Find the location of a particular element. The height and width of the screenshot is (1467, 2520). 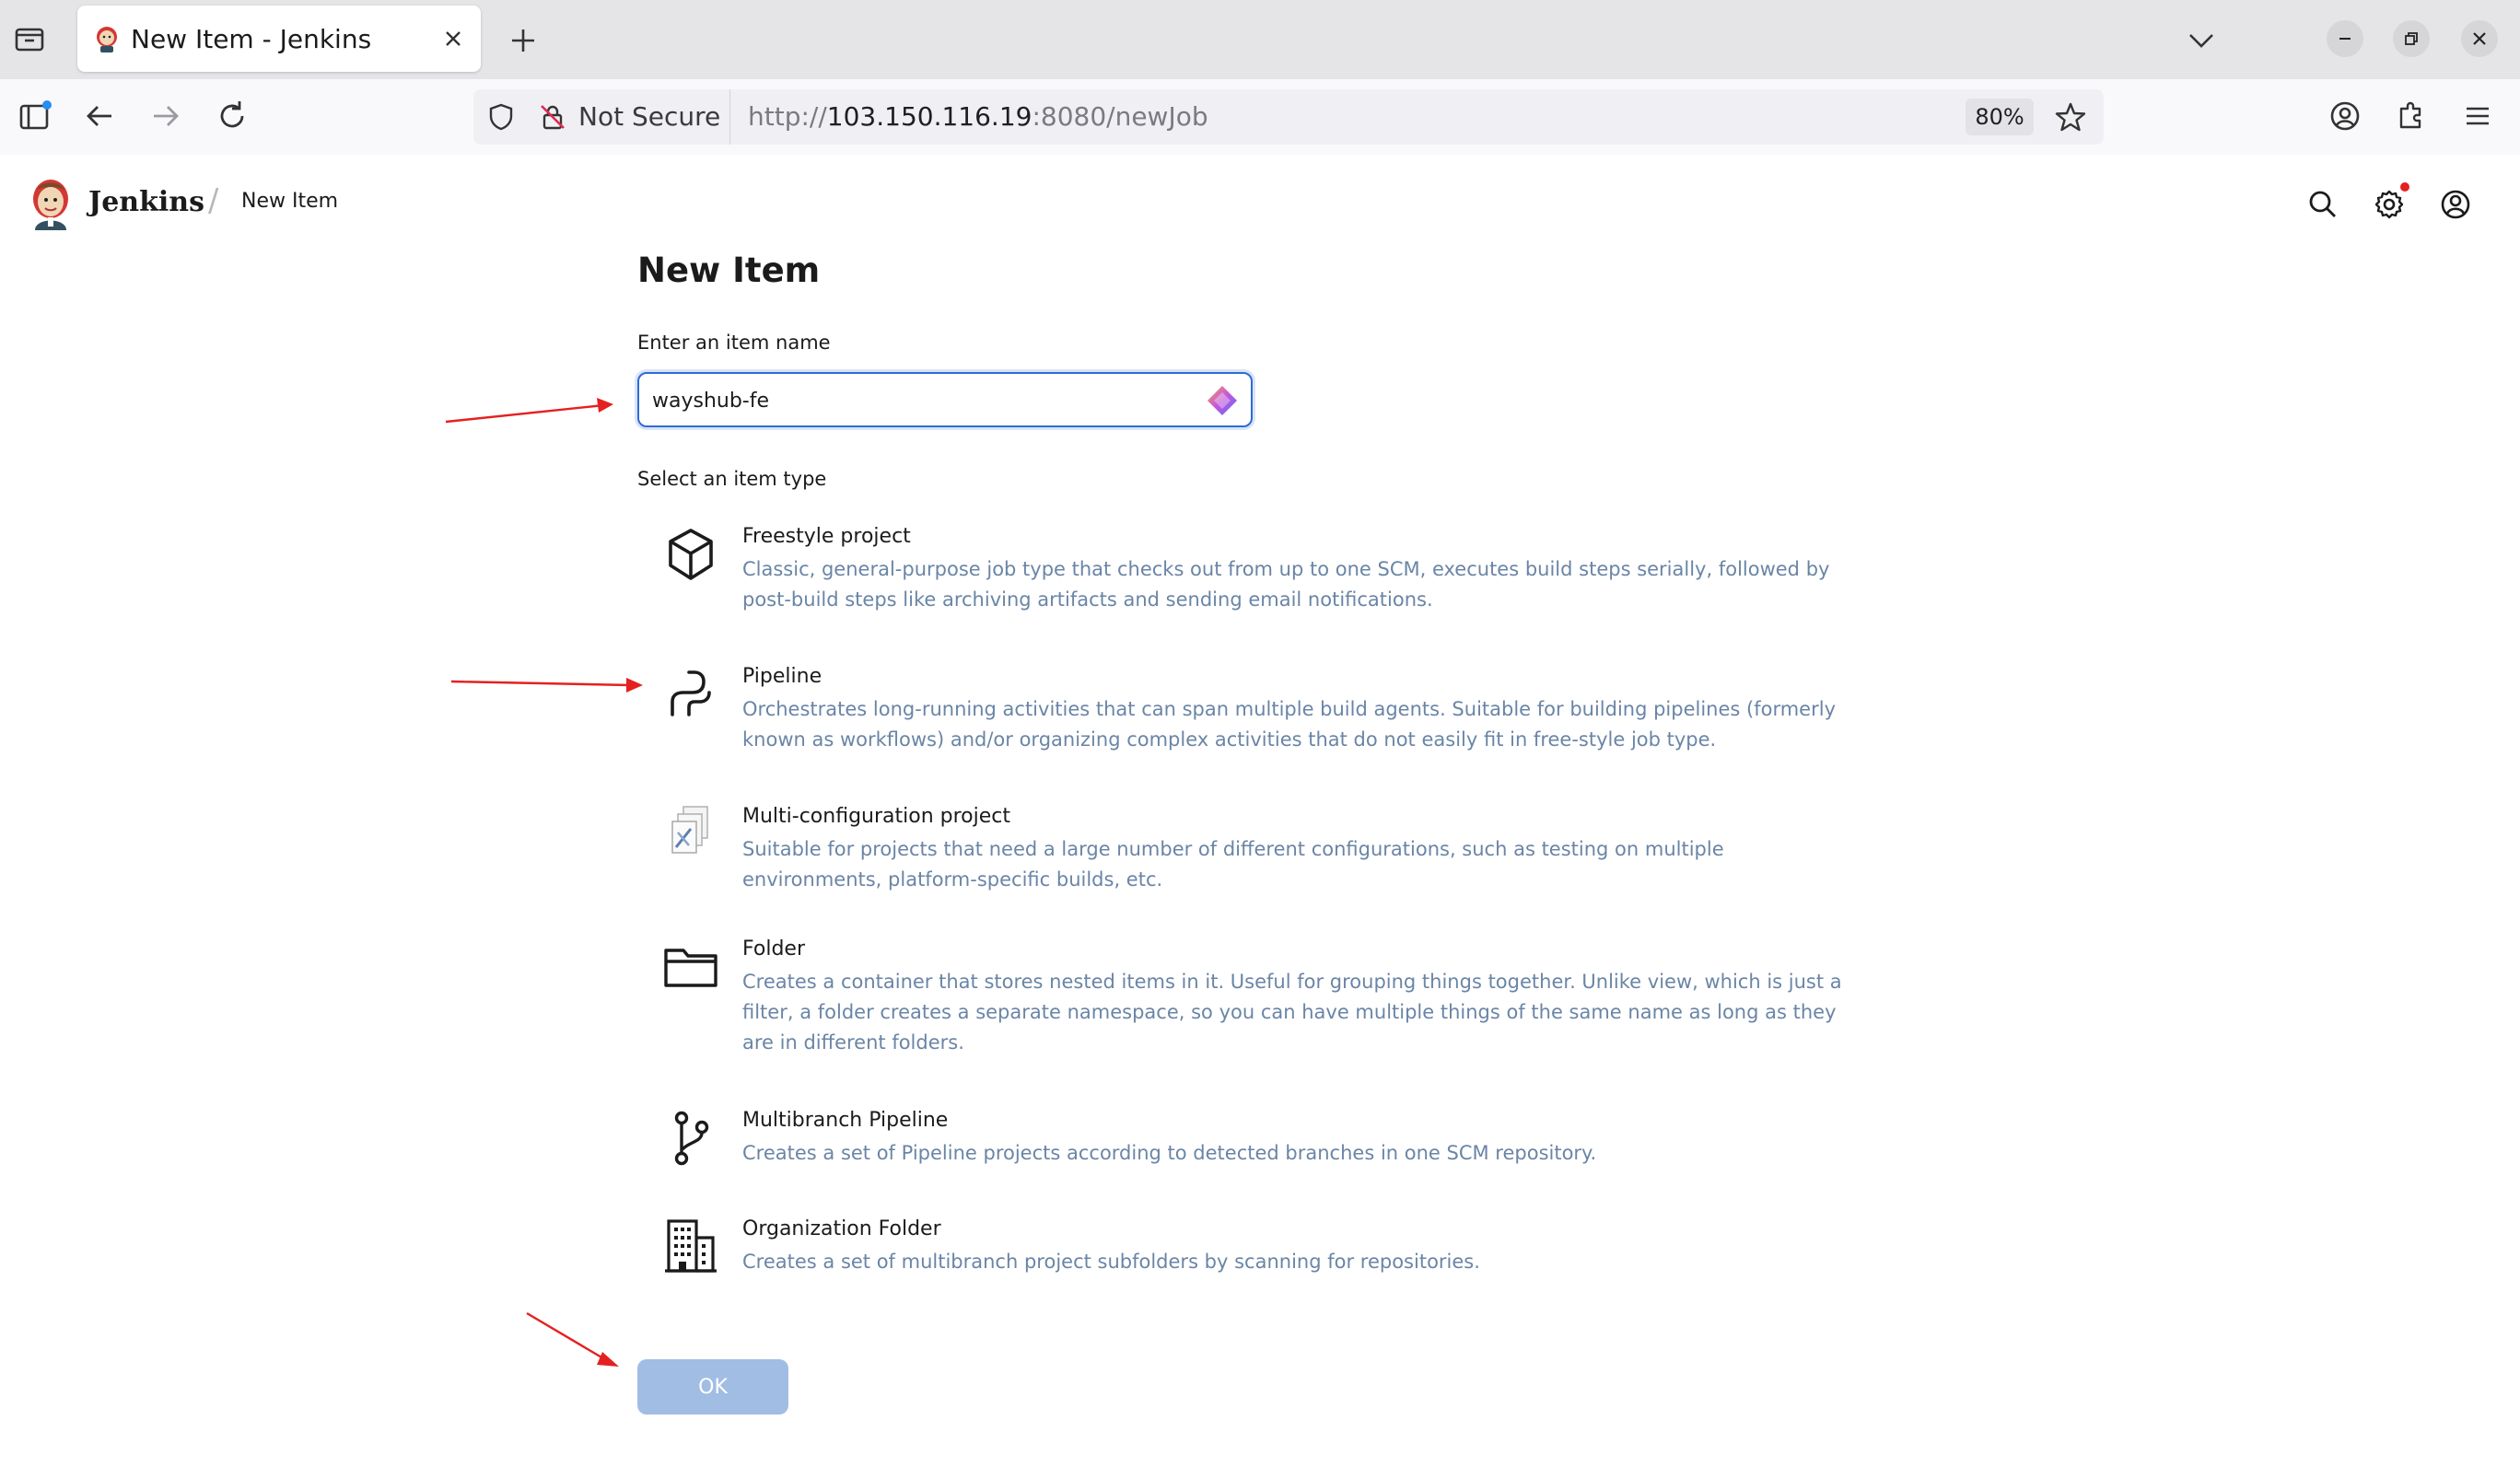

close-icon is located at coordinates (2479, 38).